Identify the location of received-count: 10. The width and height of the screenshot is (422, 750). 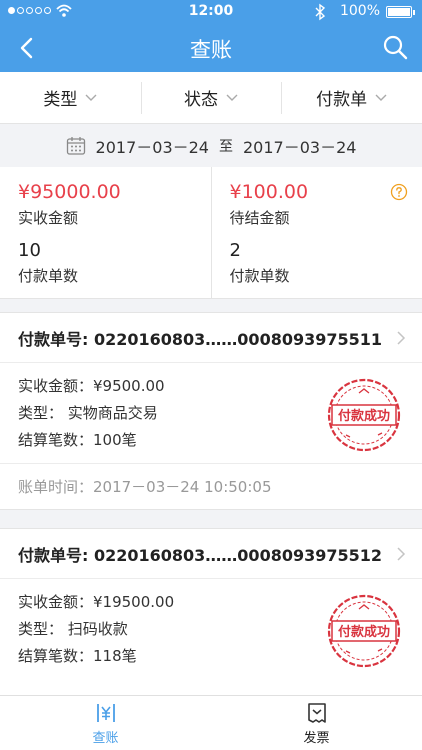
(29, 250).